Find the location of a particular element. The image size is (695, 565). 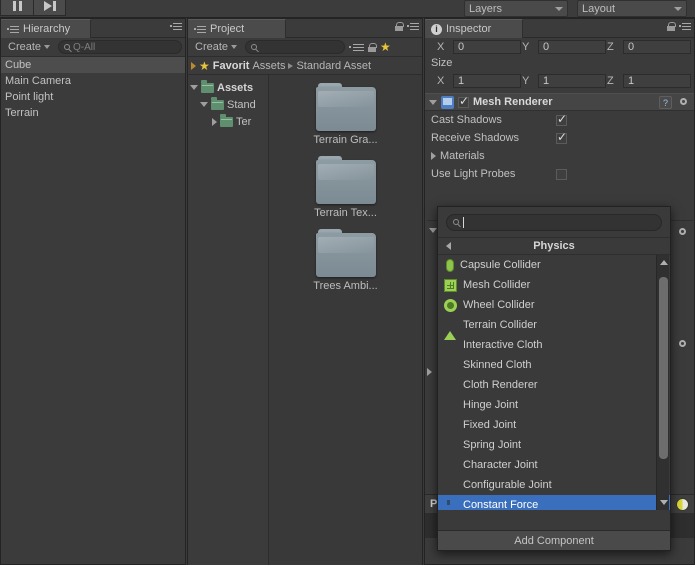

component-item-label: Constant Force is located at coordinates (501, 504).